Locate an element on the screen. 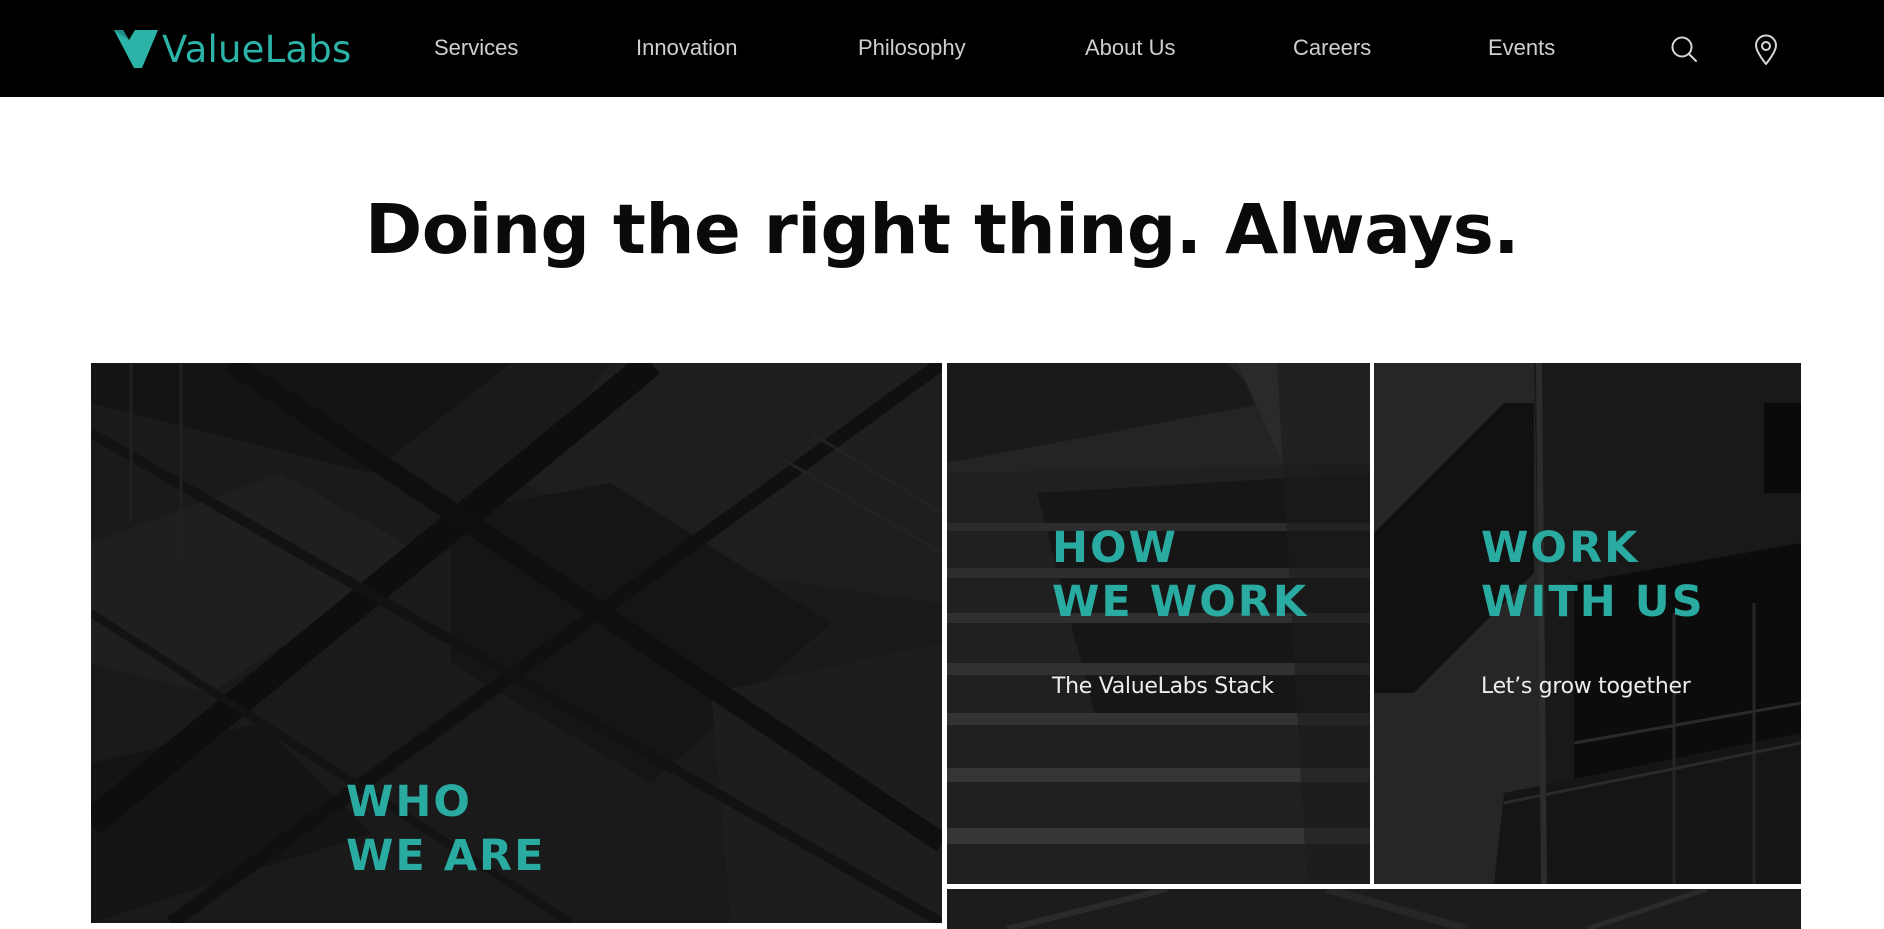 This screenshot has height=929, width=1884. tile-subtitle-work-with-us: Let’s grow together is located at coordinates (1586, 686).